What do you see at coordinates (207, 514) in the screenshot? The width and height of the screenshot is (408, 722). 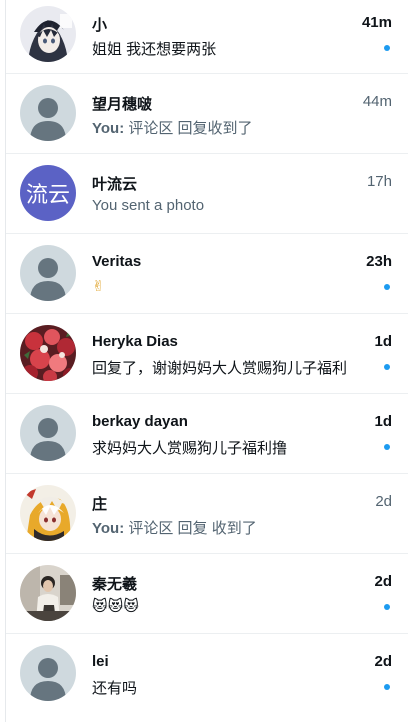 I see `conversation-row: 庄 You: 评论区 回复 收到了 2d` at bounding box center [207, 514].